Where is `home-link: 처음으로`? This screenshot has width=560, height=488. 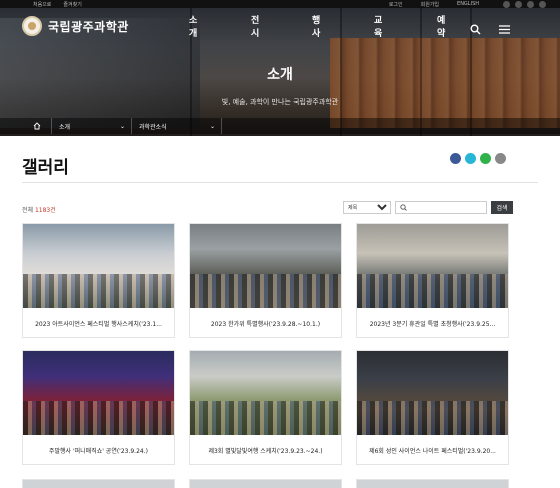 home-link: 처음으로 is located at coordinates (42, 4).